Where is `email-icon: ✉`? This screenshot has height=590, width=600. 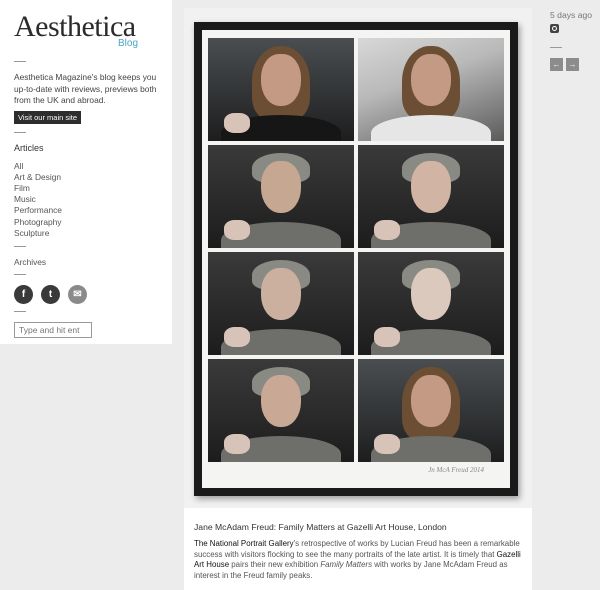 email-icon: ✉ is located at coordinates (77, 294).